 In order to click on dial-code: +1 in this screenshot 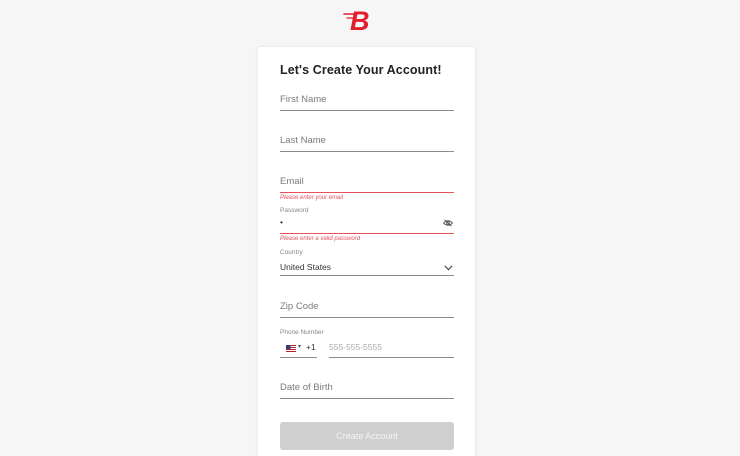, I will do `click(311, 347)`.